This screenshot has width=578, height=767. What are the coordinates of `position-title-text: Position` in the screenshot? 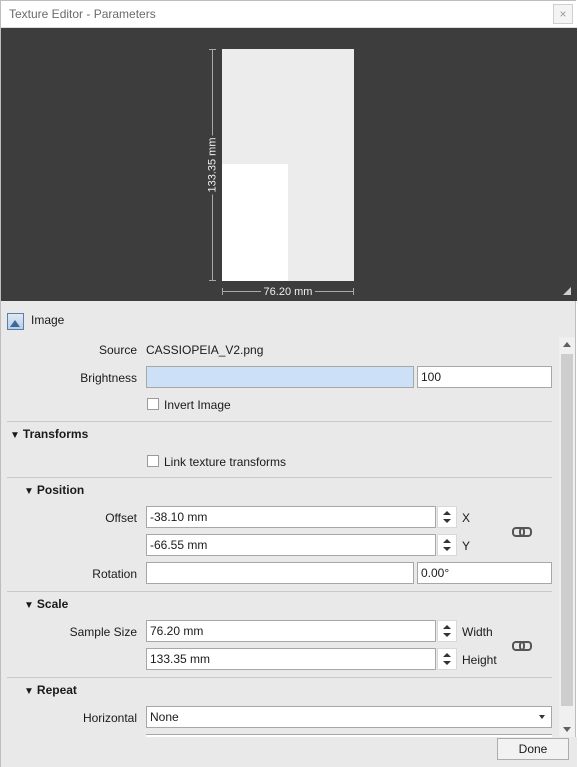 It's located at (60, 490).